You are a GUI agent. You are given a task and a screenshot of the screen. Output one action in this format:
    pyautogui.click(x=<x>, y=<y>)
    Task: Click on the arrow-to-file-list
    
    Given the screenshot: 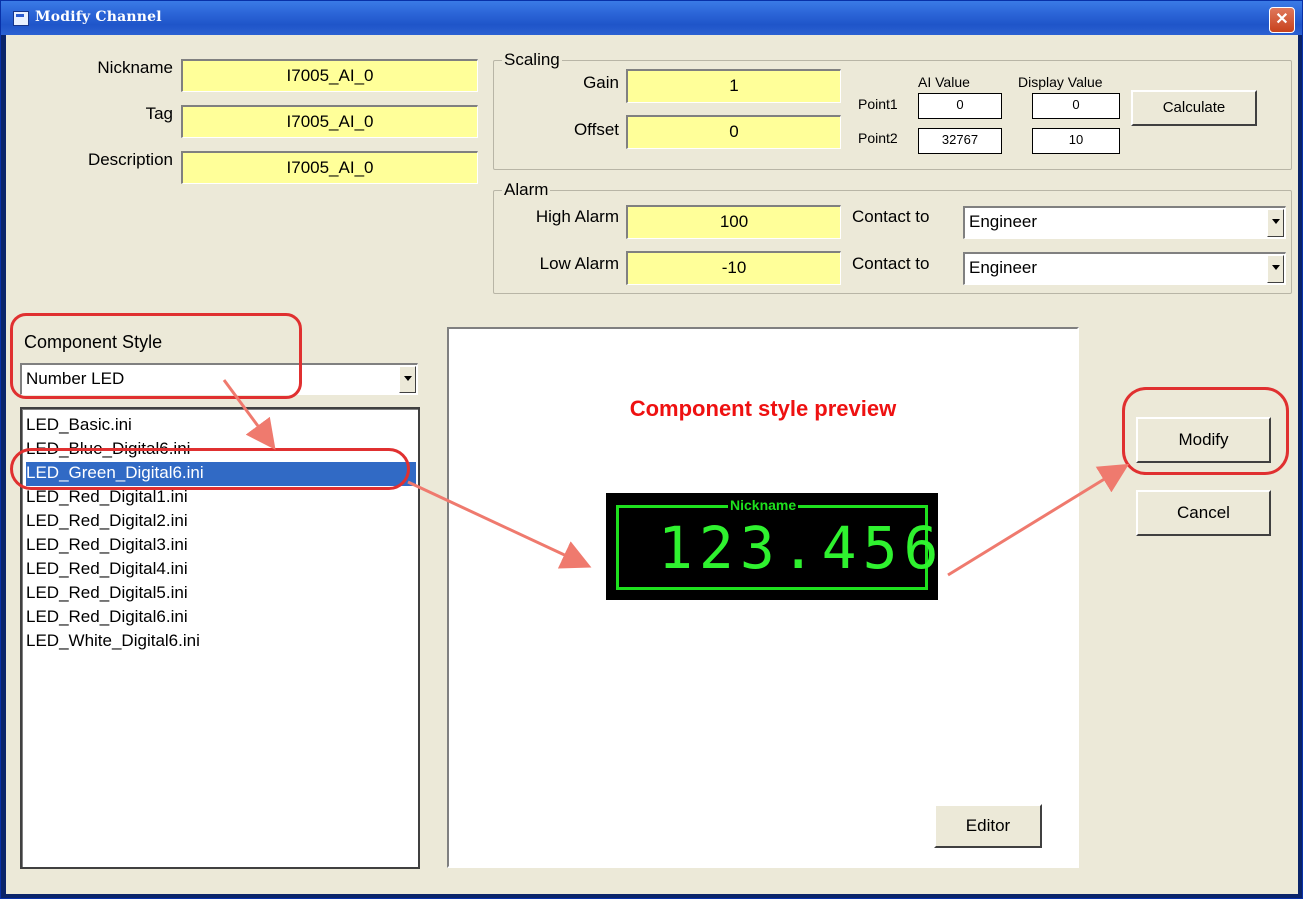 What is the action you would take?
    pyautogui.click(x=249, y=414)
    